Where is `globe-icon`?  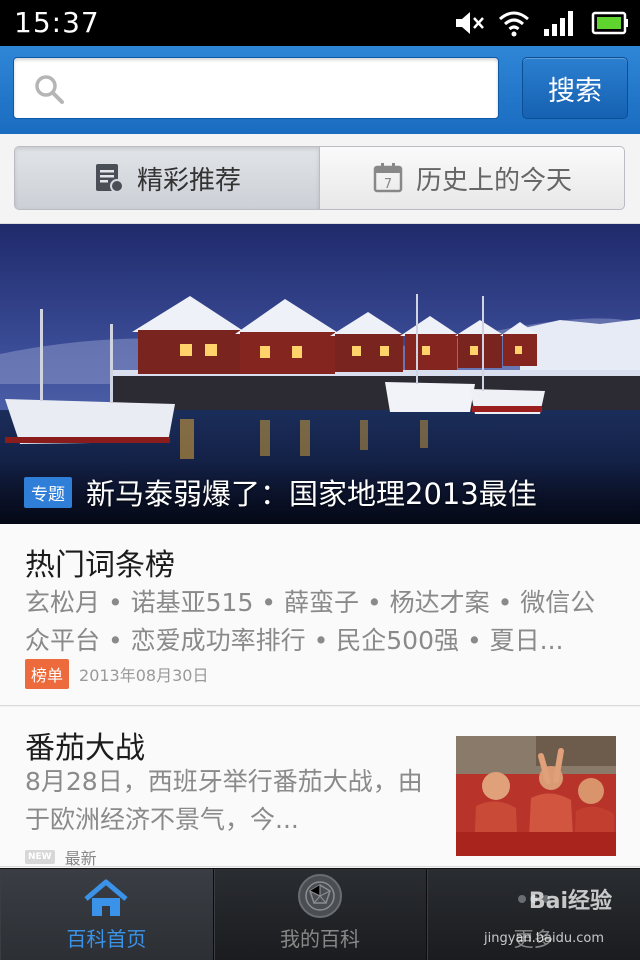 globe-icon is located at coordinates (320, 896).